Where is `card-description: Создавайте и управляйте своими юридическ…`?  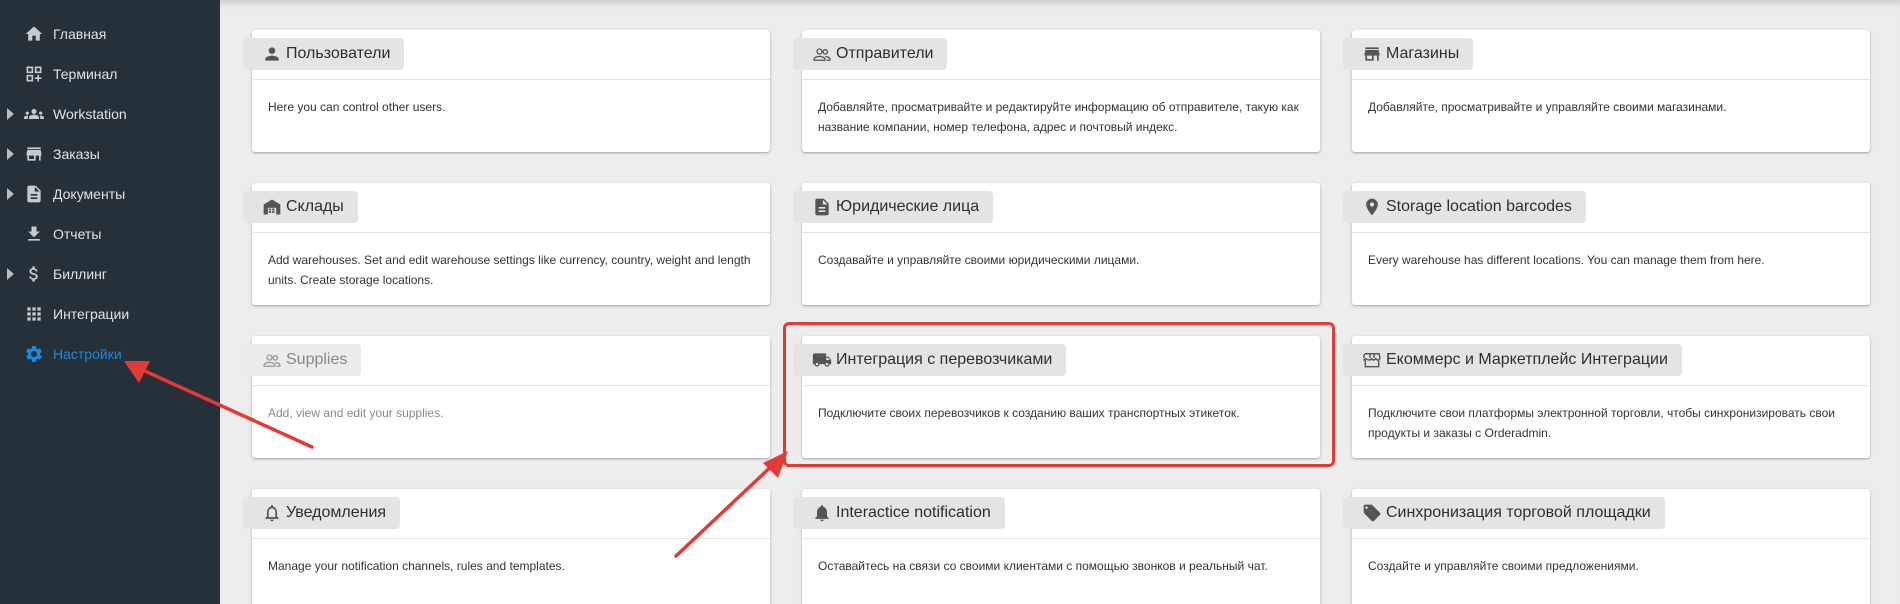
card-description: Создавайте и управляйте своими юридическ… is located at coordinates (979, 260).